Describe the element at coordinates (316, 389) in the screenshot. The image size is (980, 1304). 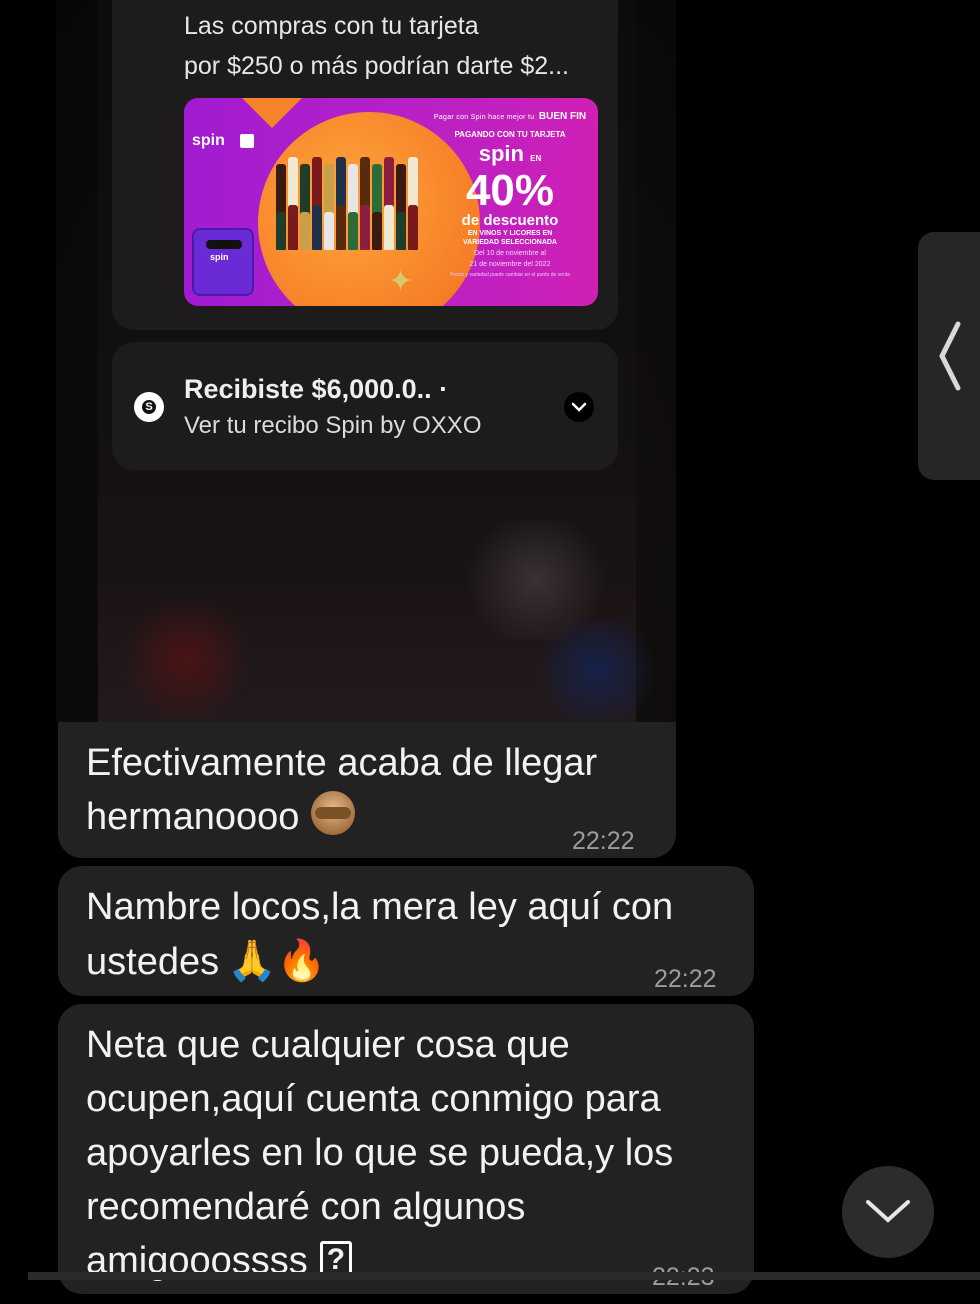
I see `payment-notification-title: Recibiste $6,000.0.. ·` at that location.